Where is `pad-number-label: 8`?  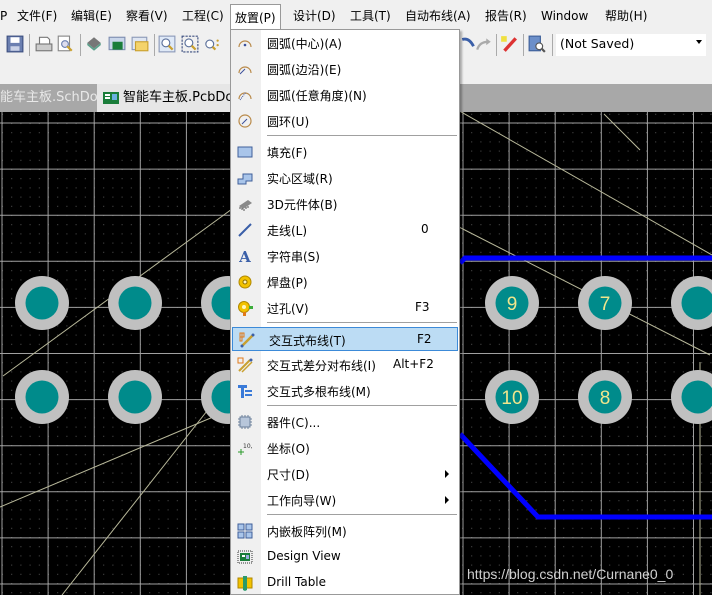
pad-number-label: 8 is located at coordinates (605, 398).